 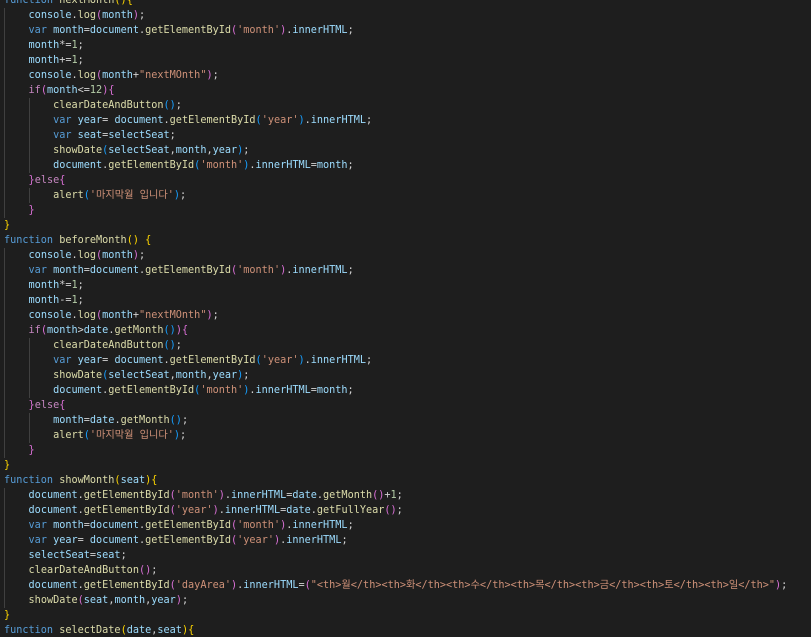 What do you see at coordinates (78, 150) in the screenshot?
I see `code-token: showDate` at bounding box center [78, 150].